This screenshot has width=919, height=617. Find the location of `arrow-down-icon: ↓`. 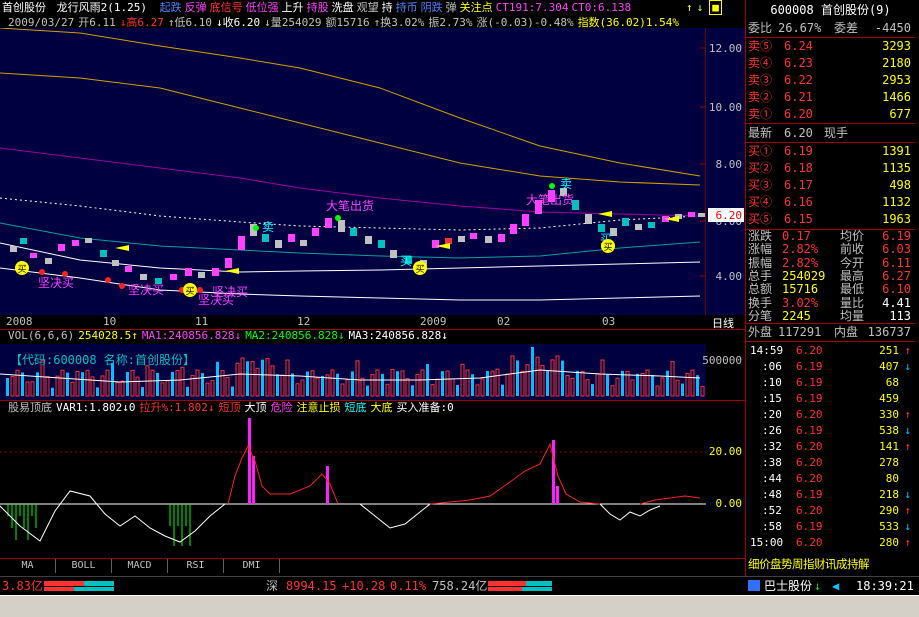

arrow-down-icon: ↓ is located at coordinates (700, 7).